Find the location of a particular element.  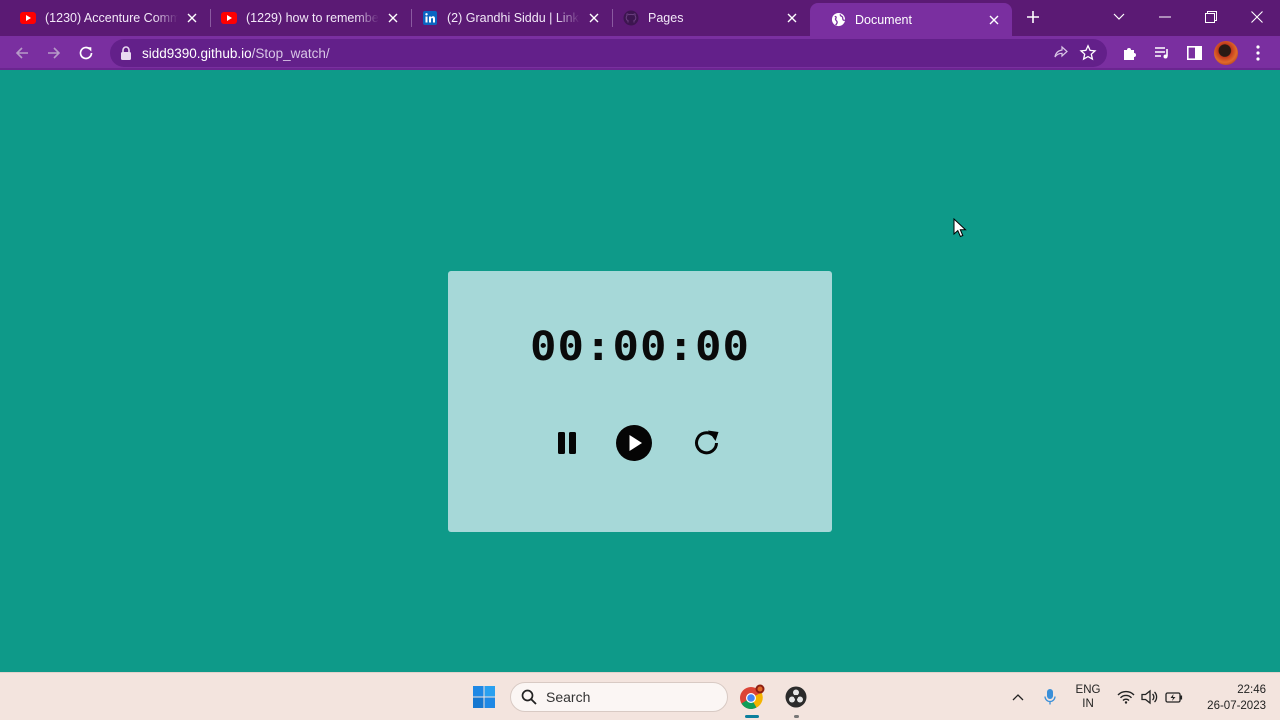

url-host: sidd9390.github.io is located at coordinates (197, 53).